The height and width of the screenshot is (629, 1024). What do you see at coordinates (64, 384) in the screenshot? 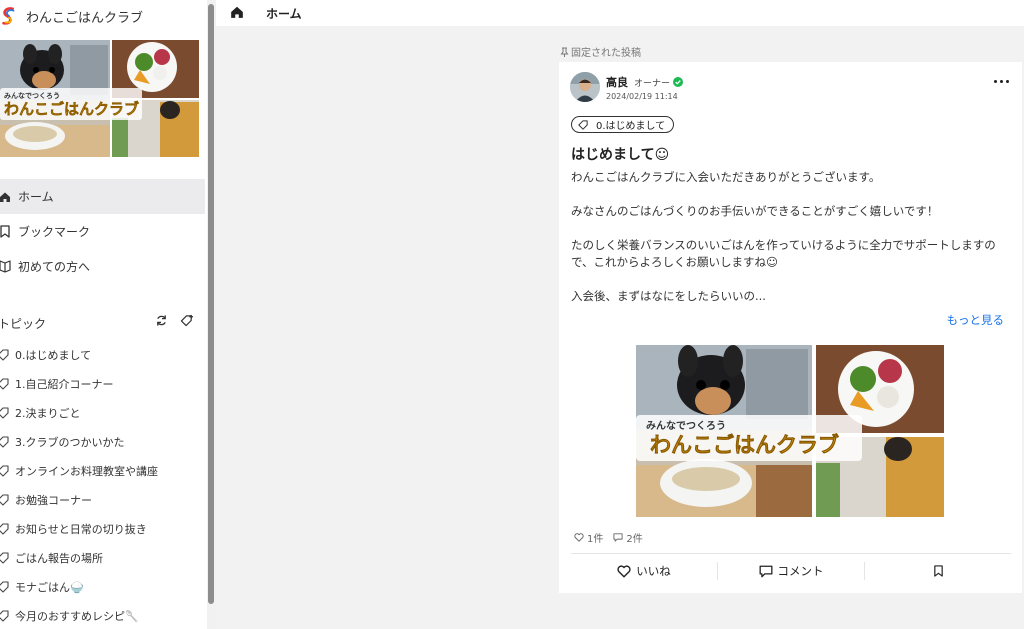
I see `topic-label: 1.自己紹介コーナー` at bounding box center [64, 384].